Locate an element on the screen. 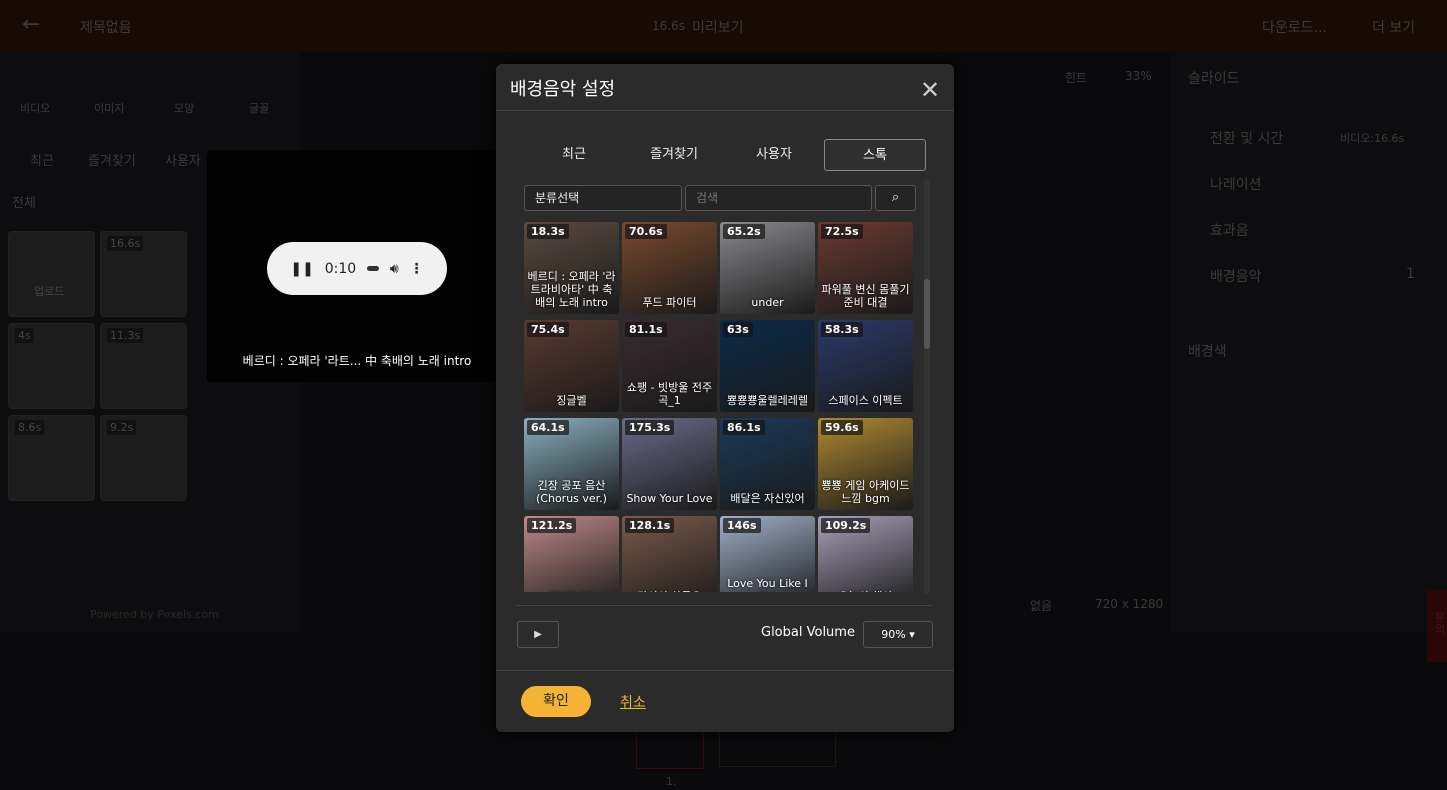 Image resolution: width=1447 pixels, height=790 pixels. media-thumb: 9.2s is located at coordinates (143, 458).